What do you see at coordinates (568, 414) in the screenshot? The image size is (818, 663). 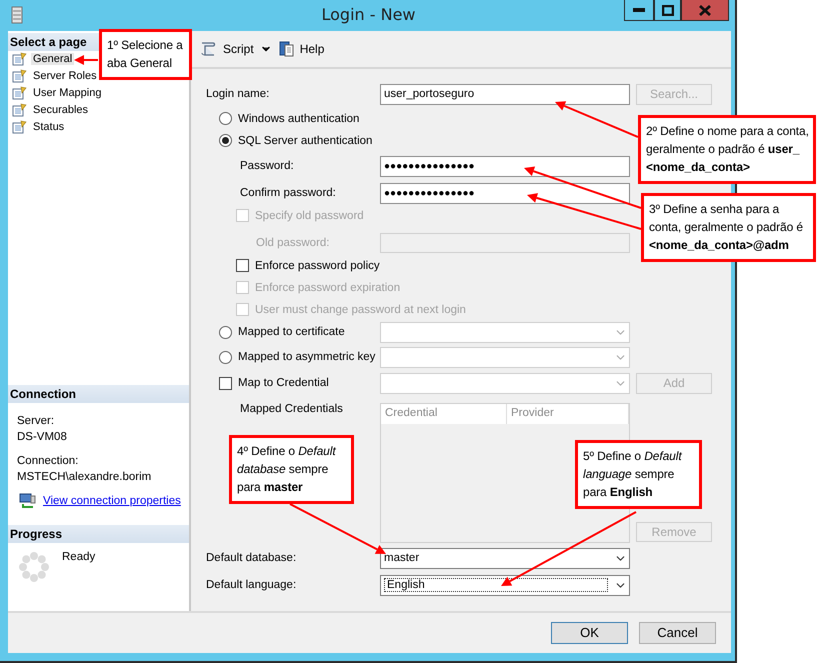 I see `column-header: Provider` at bounding box center [568, 414].